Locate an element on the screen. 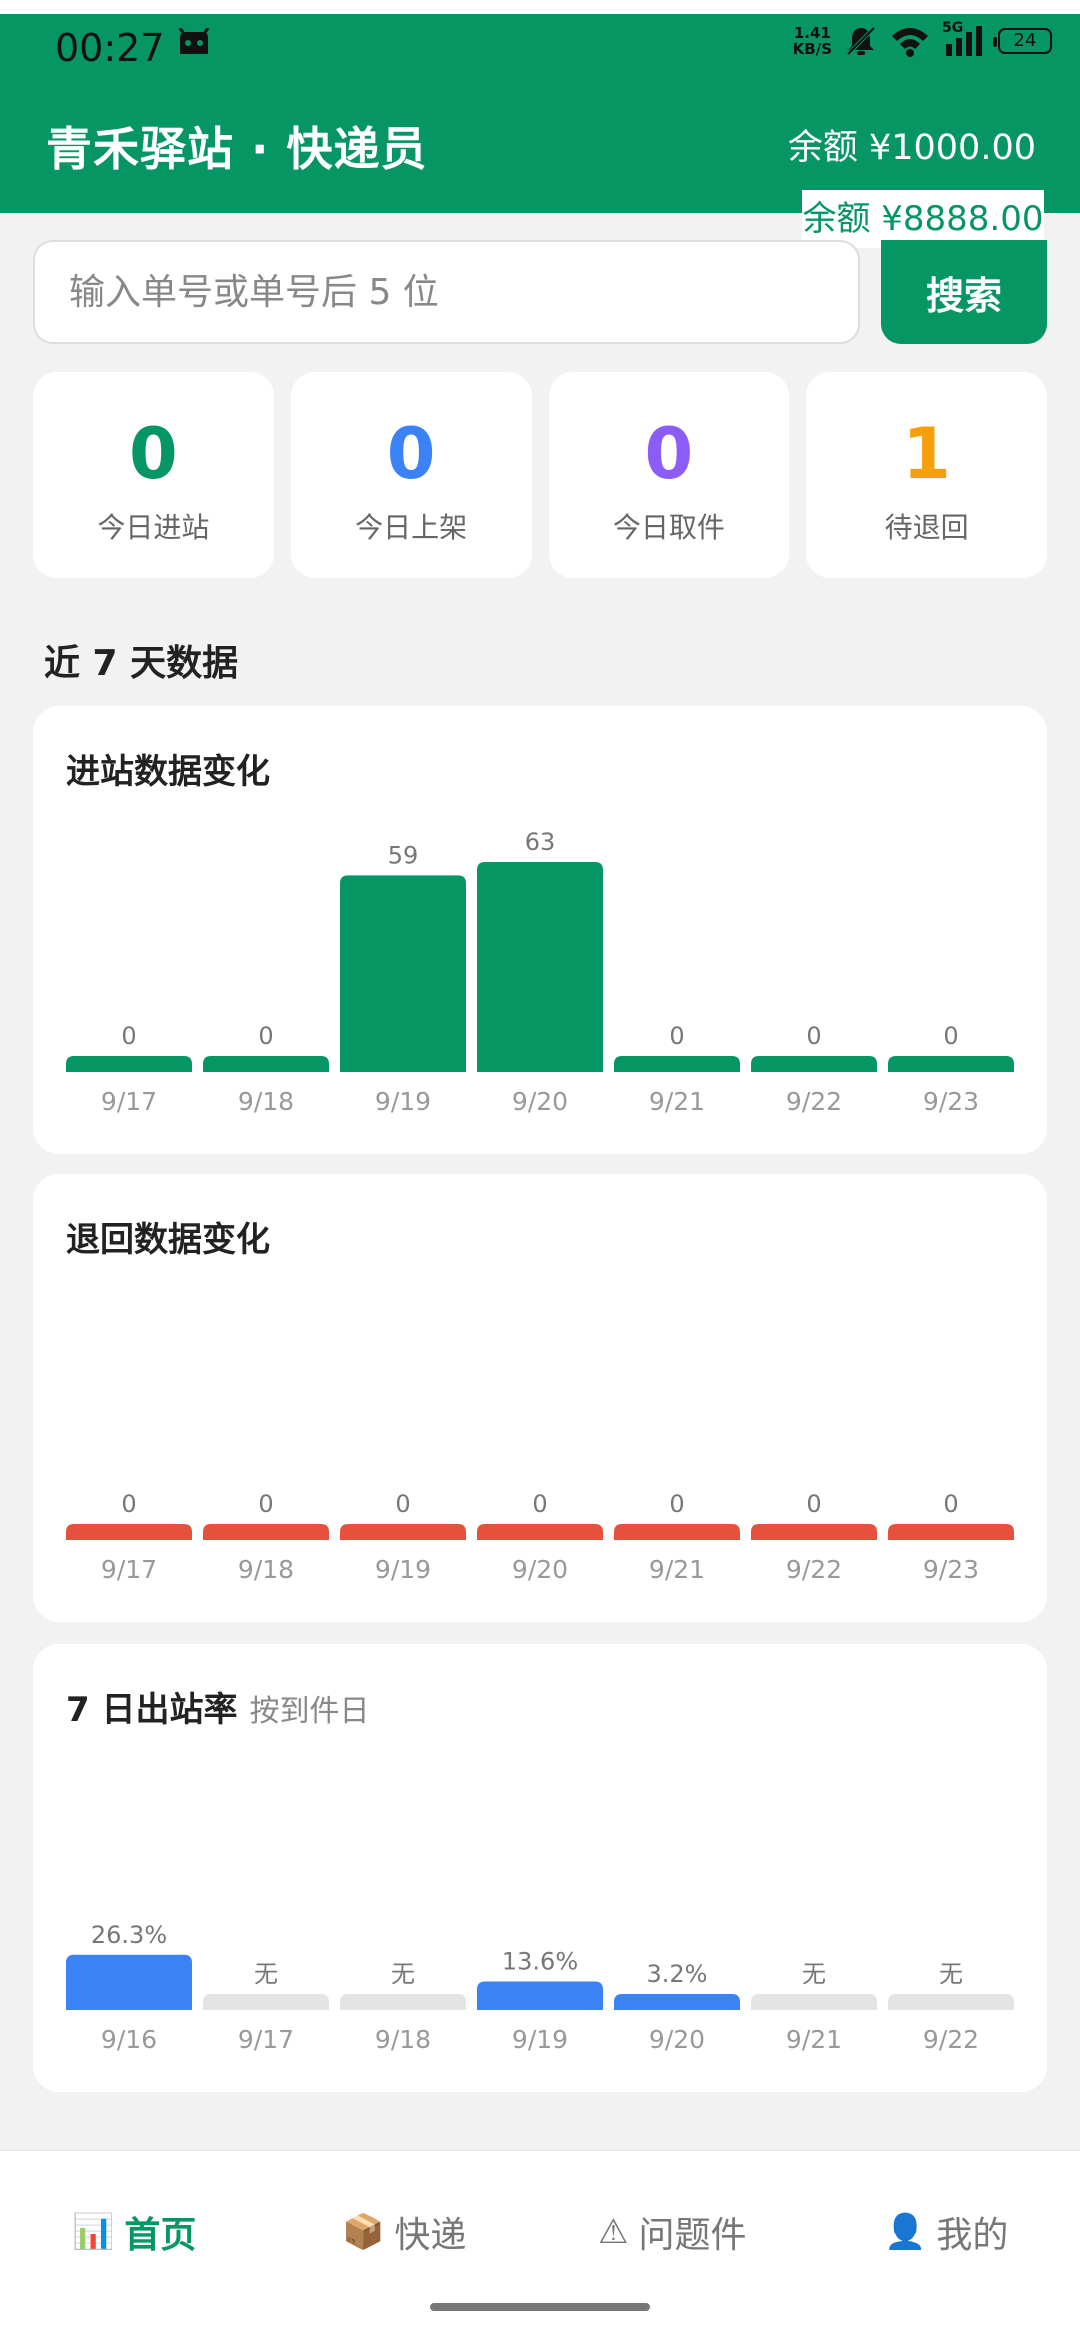 This screenshot has width=1080, height=2340. x-tick-label: 9/23 is located at coordinates (951, 1101).